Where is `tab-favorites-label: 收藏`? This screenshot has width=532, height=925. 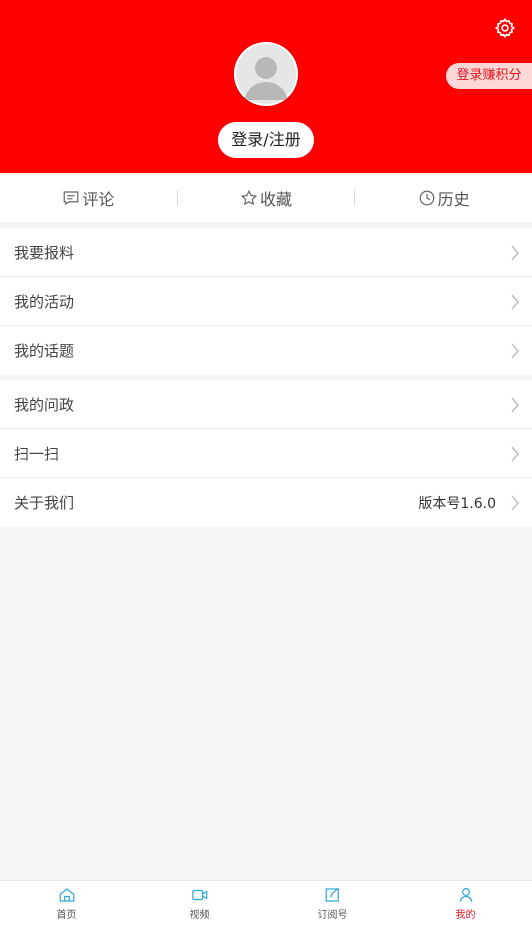 tab-favorites-label: 收藏 is located at coordinates (276, 199).